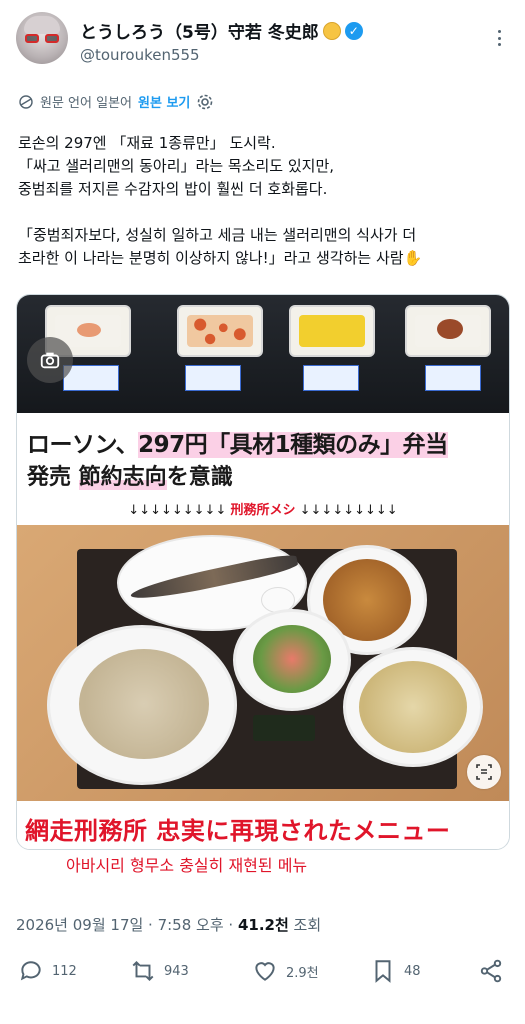 Image resolution: width=525 pixels, height=1024 pixels. What do you see at coordinates (263, 925) in the screenshot?
I see `view-count: 41.2천` at bounding box center [263, 925].